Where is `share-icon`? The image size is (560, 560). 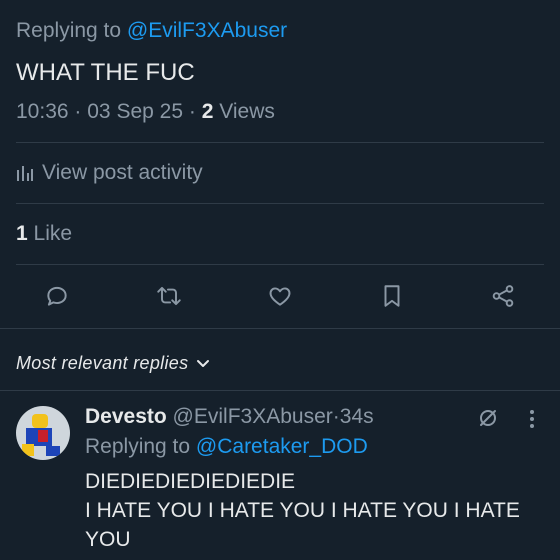 share-icon is located at coordinates (503, 296).